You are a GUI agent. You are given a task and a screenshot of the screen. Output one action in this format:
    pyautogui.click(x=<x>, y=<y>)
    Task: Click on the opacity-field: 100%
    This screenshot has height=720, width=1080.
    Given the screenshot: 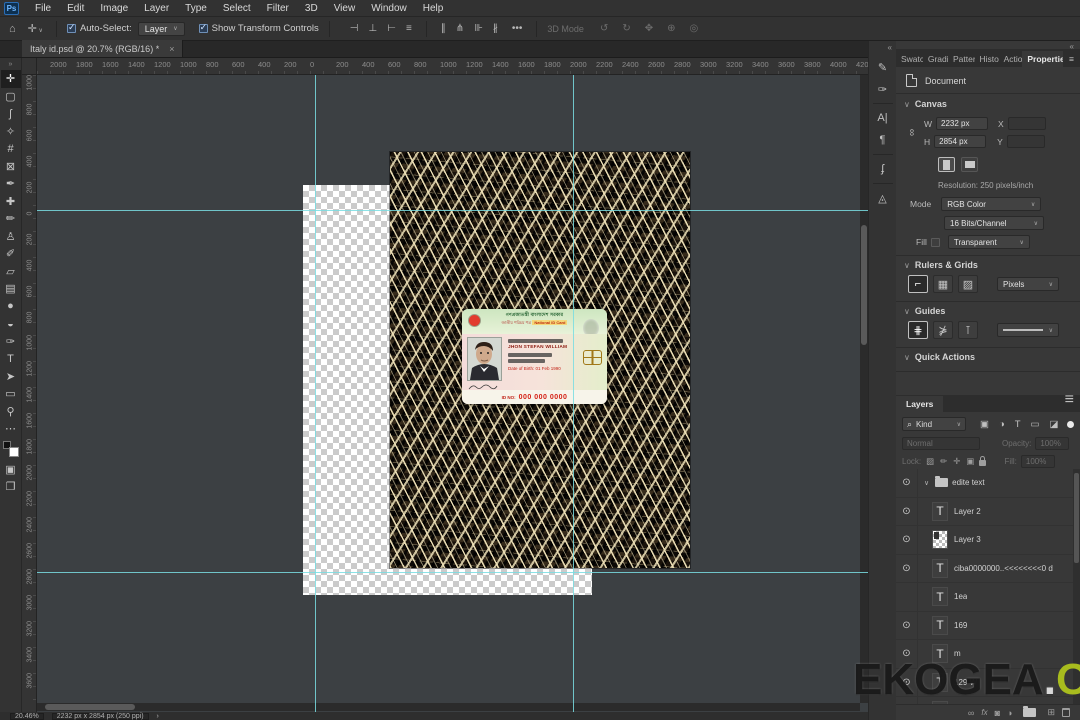 What is the action you would take?
    pyautogui.click(x=1052, y=443)
    